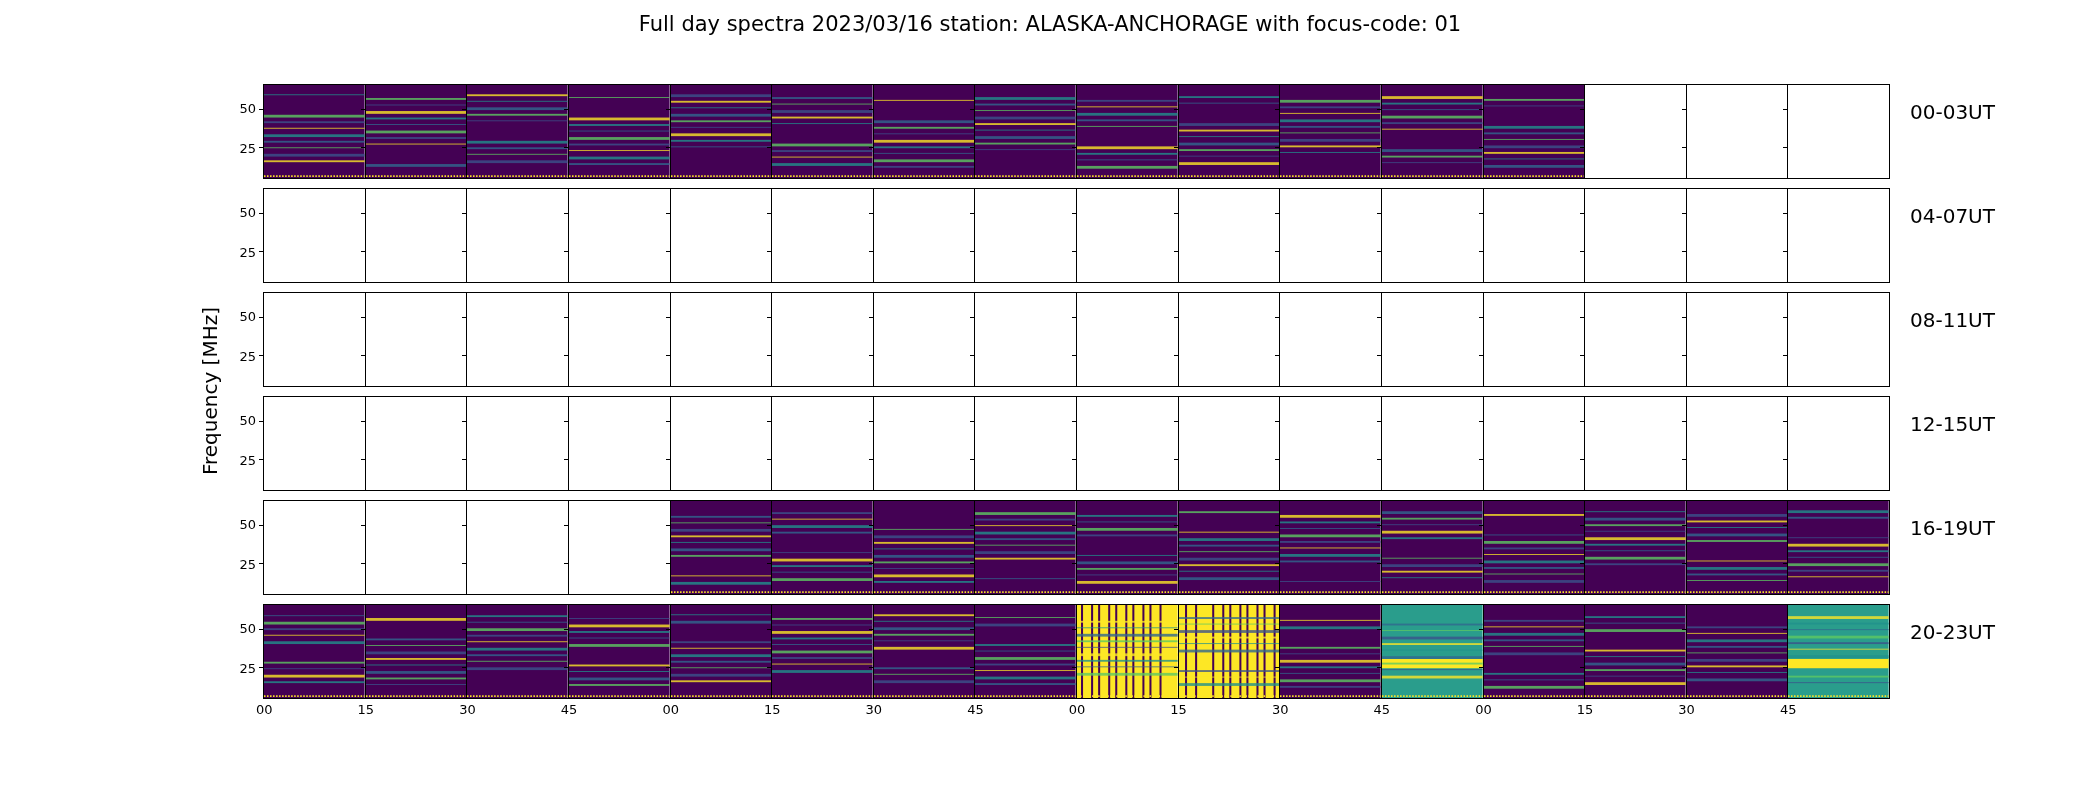  I want to click on row-label: 12-15UT, so click(1952, 424).